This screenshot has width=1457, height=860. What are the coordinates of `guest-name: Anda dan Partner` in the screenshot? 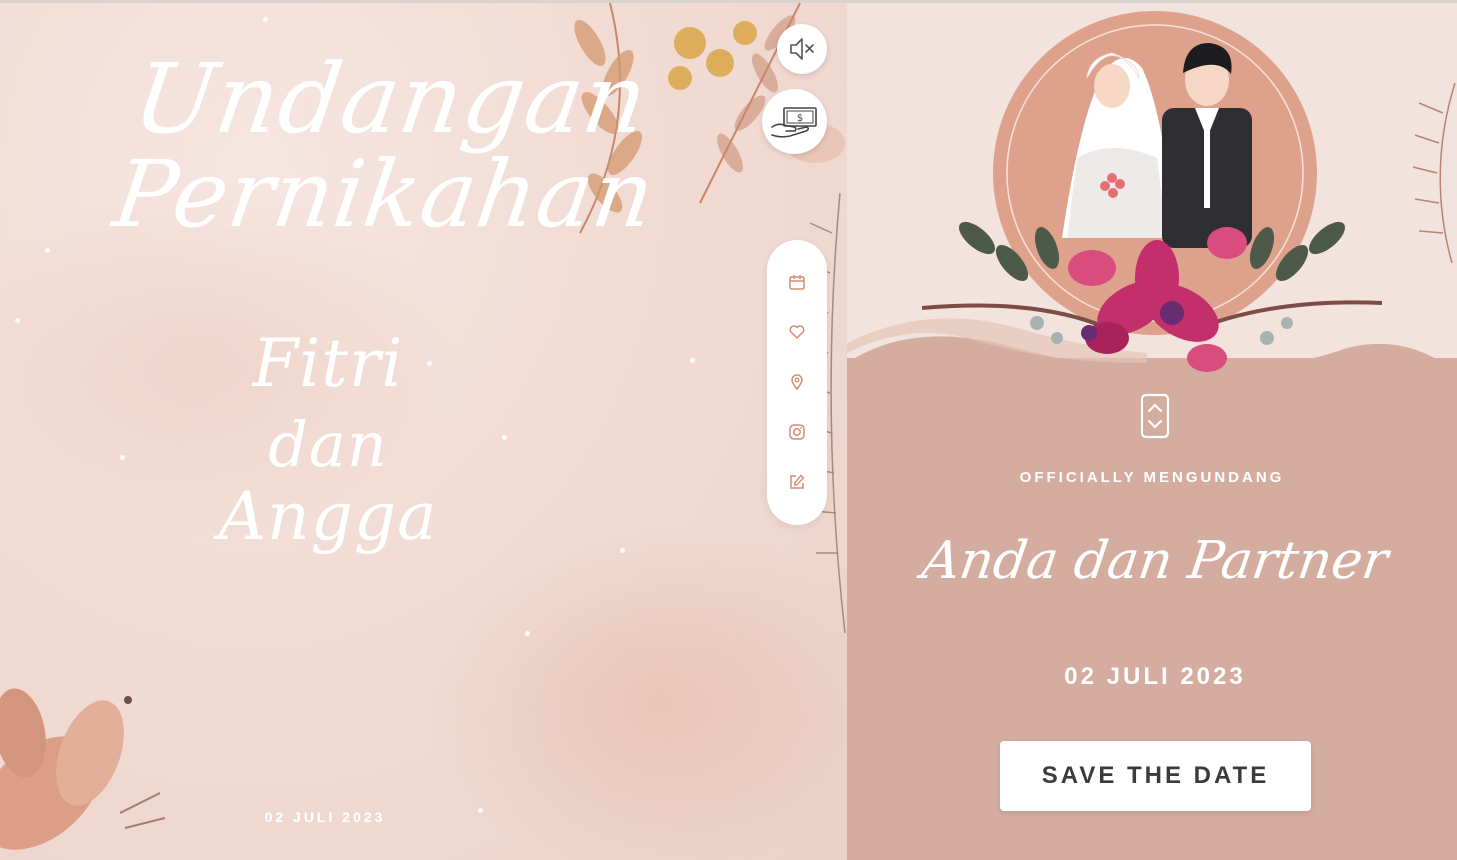 It's located at (1155, 561).